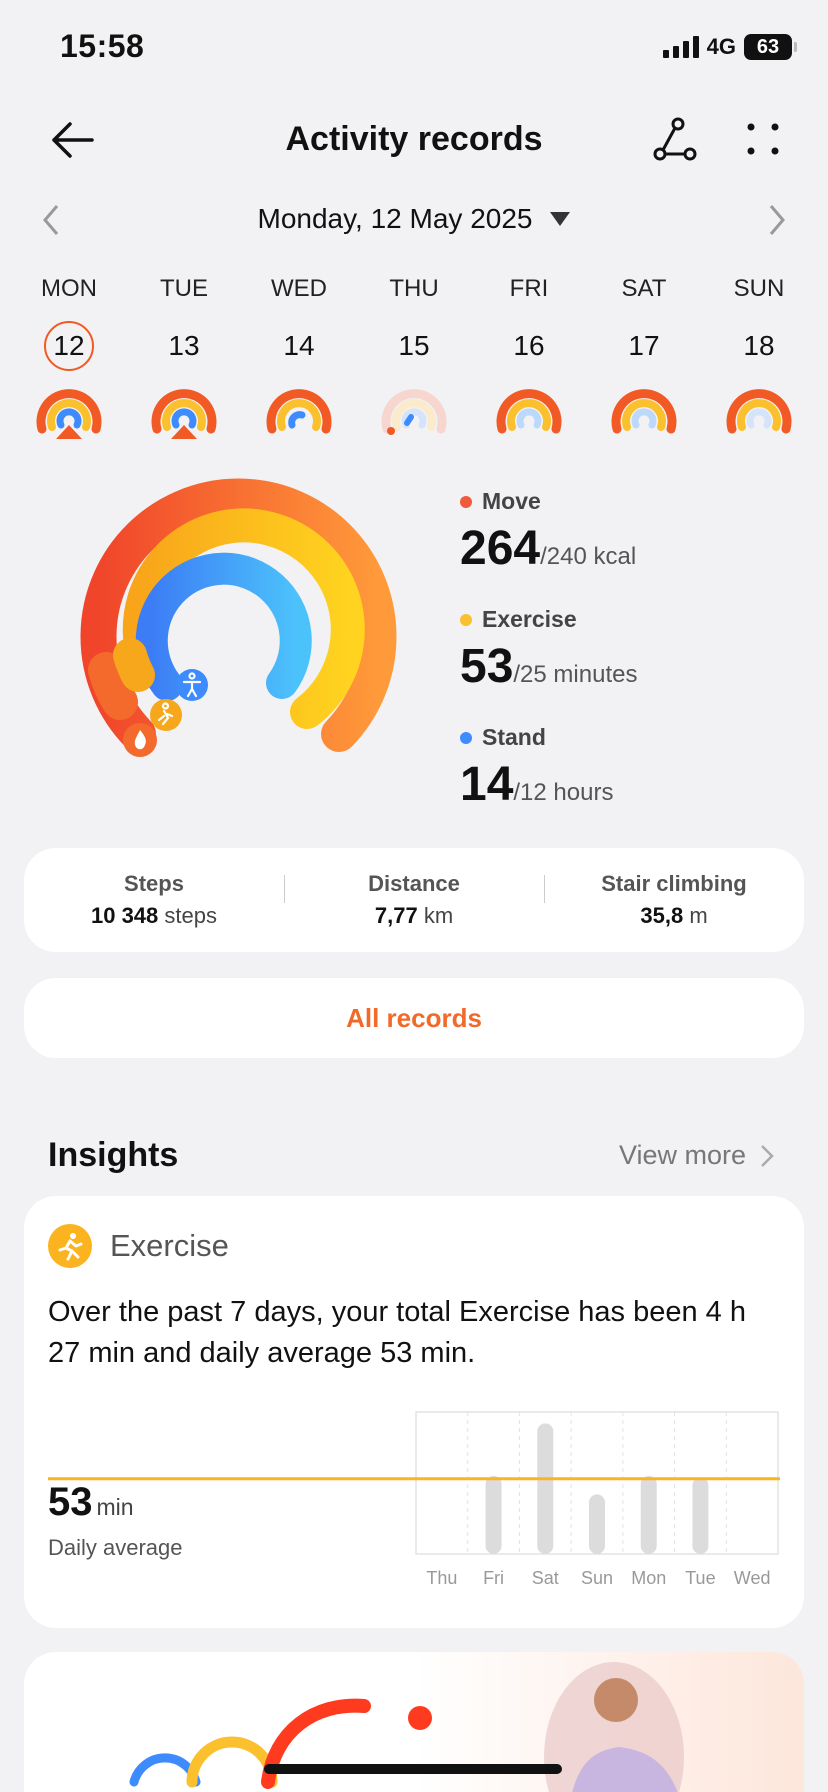  Describe the element at coordinates (529, 619) in the screenshot. I see `exercise-label: Exercise` at that location.